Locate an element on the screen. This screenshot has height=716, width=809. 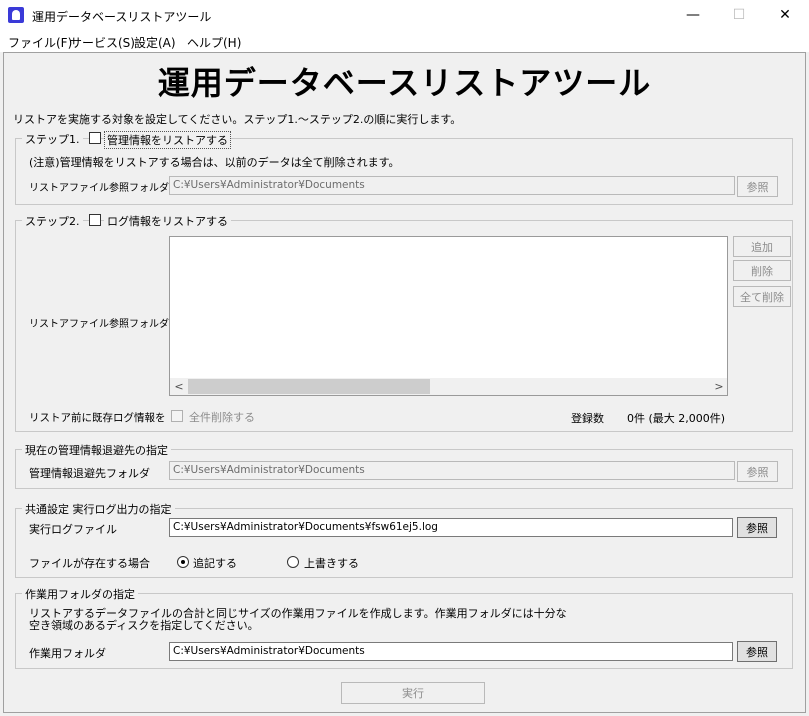
remove-all-button: 全て削除 is located at coordinates (762, 296).